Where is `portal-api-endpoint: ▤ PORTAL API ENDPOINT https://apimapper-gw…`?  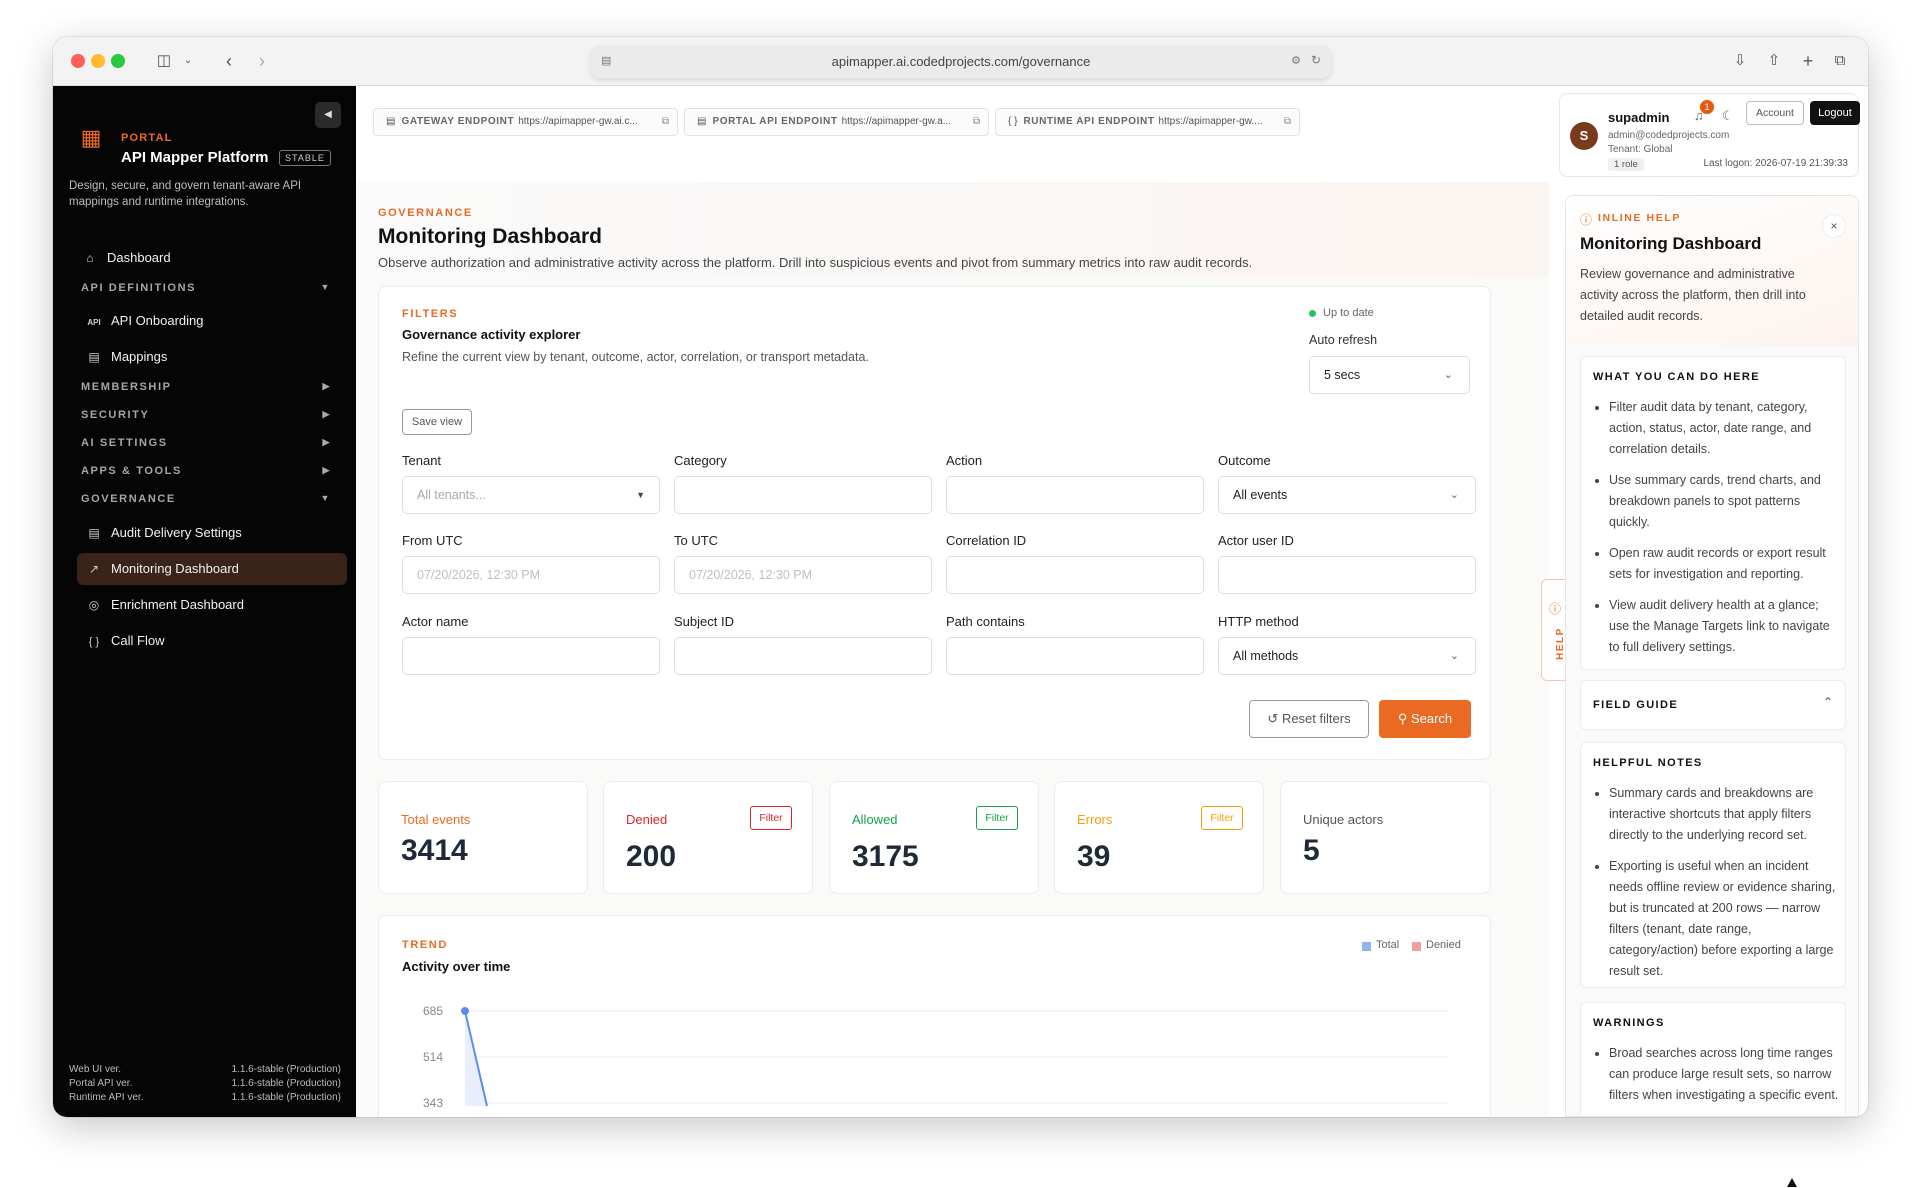 portal-api-endpoint: ▤ PORTAL API ENDPOINT https://apimapper-gw… is located at coordinates (836, 122).